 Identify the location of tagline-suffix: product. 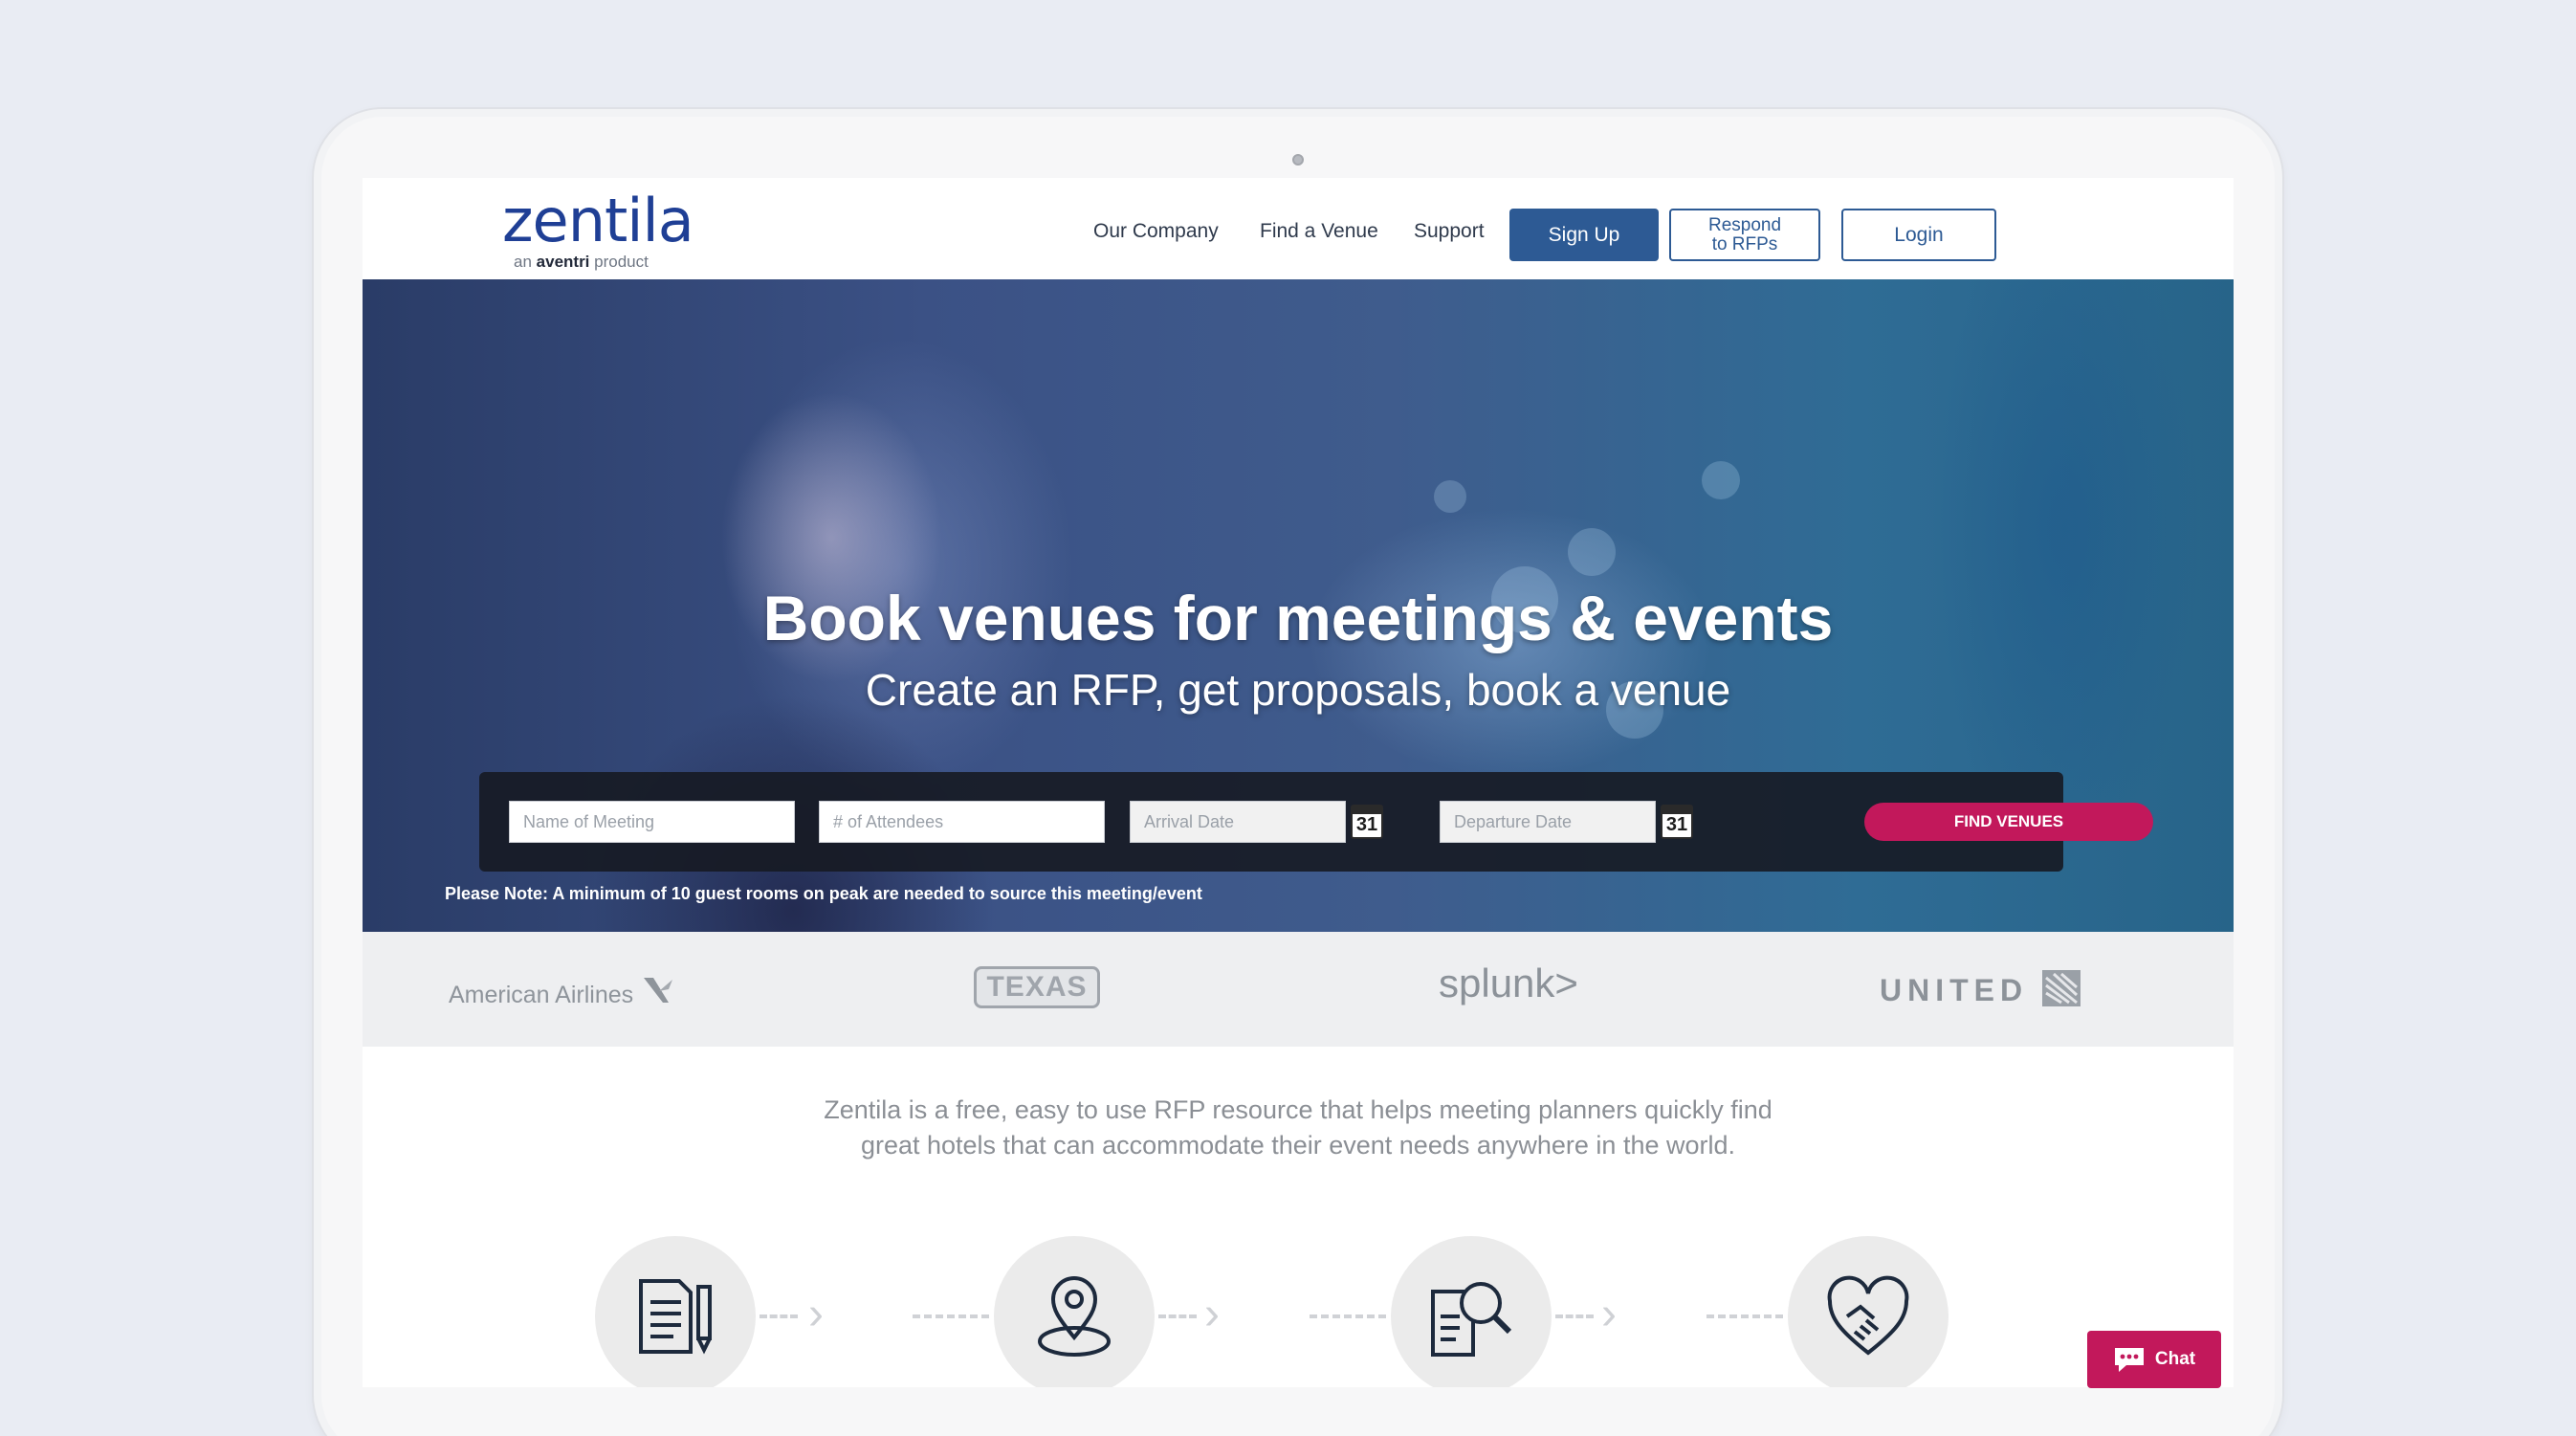
(621, 262).